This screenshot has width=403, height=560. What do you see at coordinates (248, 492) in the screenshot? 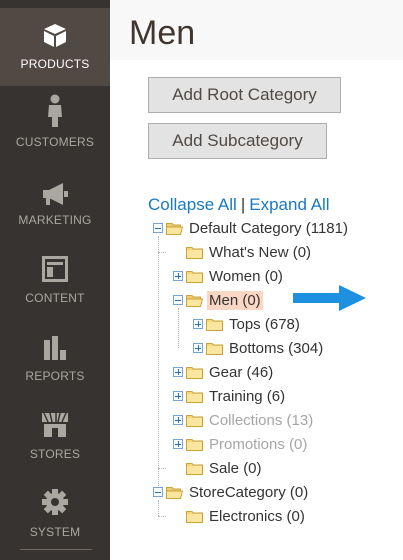
I see `tree-node-label: StoreCategory (0)` at bounding box center [248, 492].